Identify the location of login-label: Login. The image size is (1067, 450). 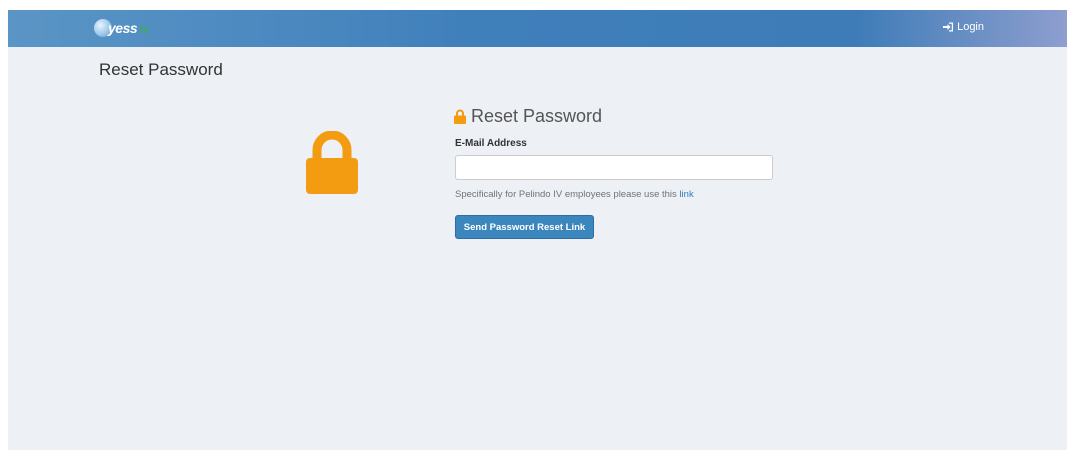
(970, 27).